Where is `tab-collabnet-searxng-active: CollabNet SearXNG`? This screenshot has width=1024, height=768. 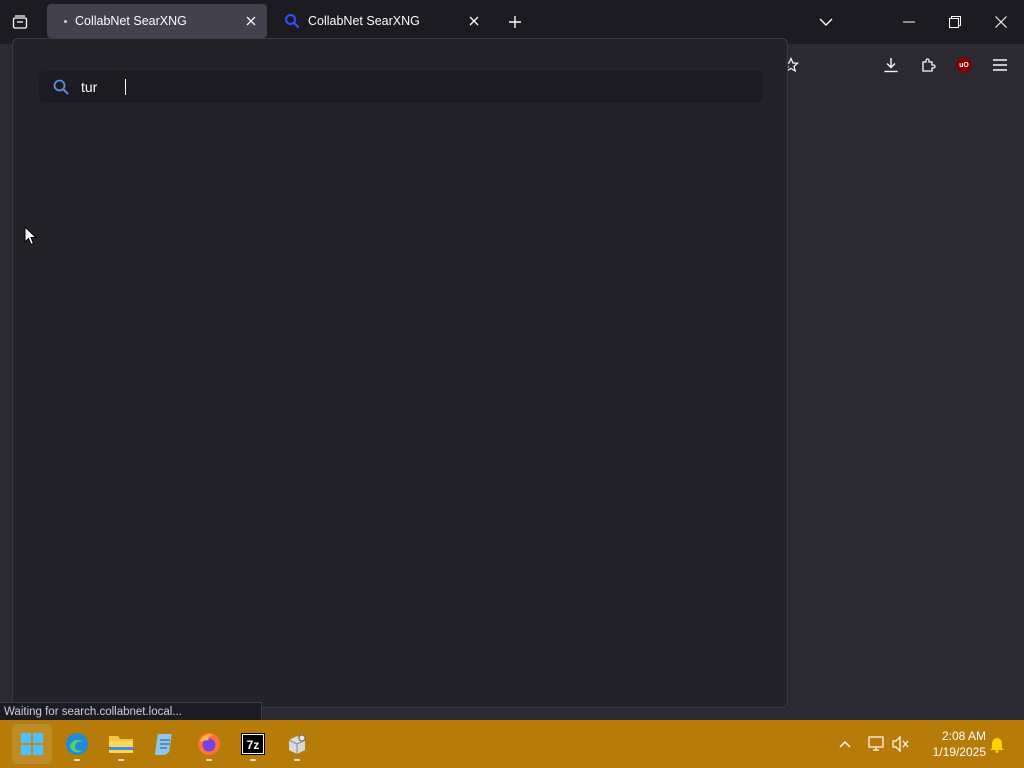 tab-collabnet-searxng-active: CollabNet SearXNG is located at coordinates (157, 21).